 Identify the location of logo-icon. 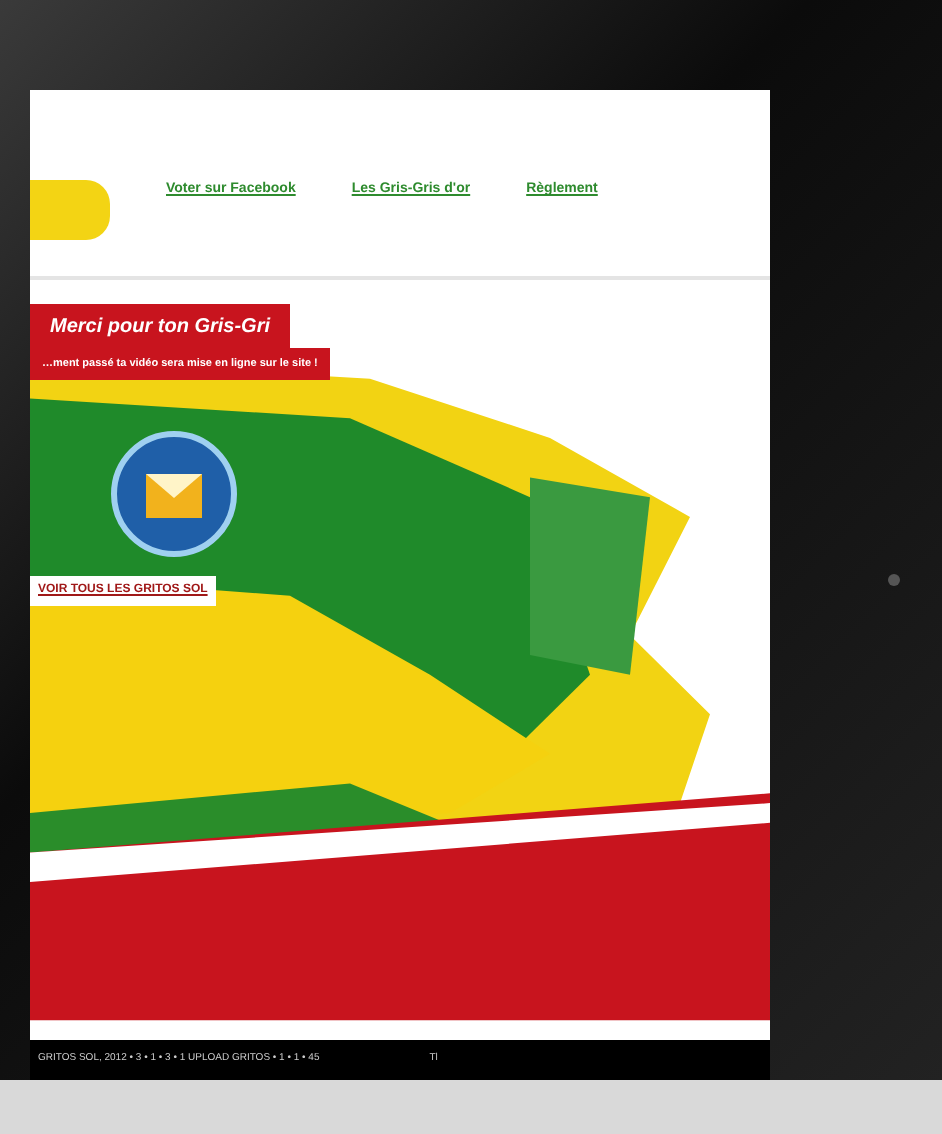
(70, 210).